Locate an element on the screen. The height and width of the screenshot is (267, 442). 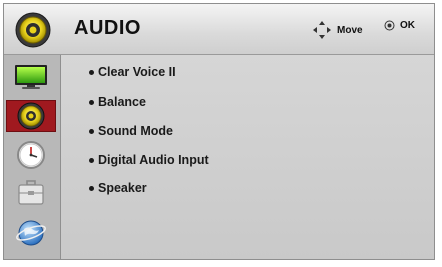
toolbox-icon is located at coordinates (31, 192).